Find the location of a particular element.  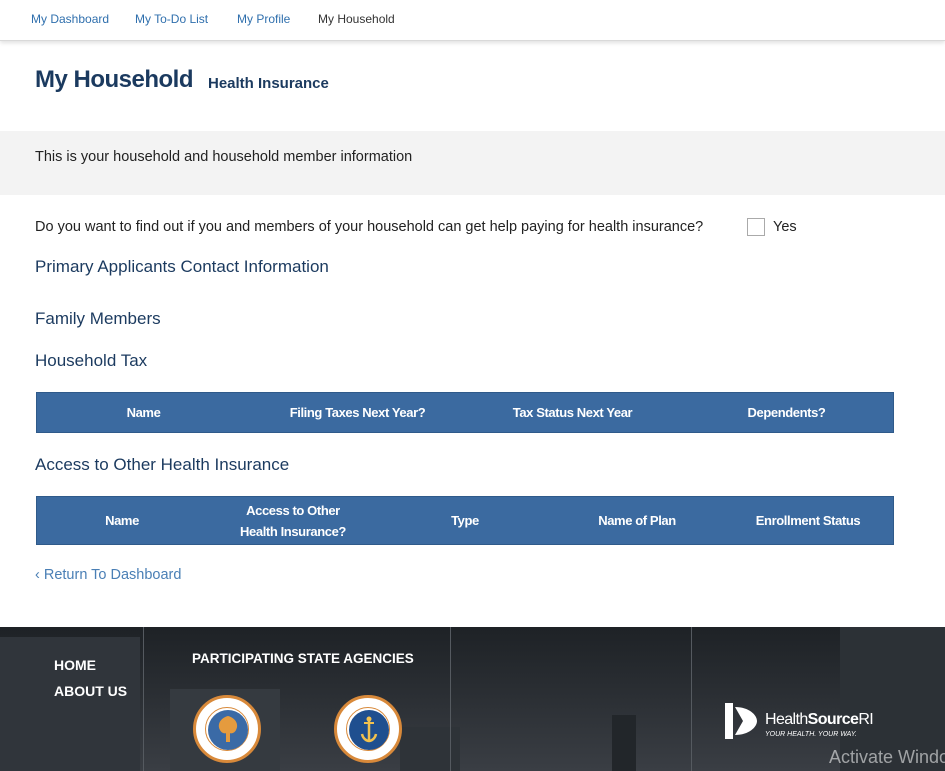

tax-col-tax-status: Tax Status Next Year is located at coordinates (572, 412).